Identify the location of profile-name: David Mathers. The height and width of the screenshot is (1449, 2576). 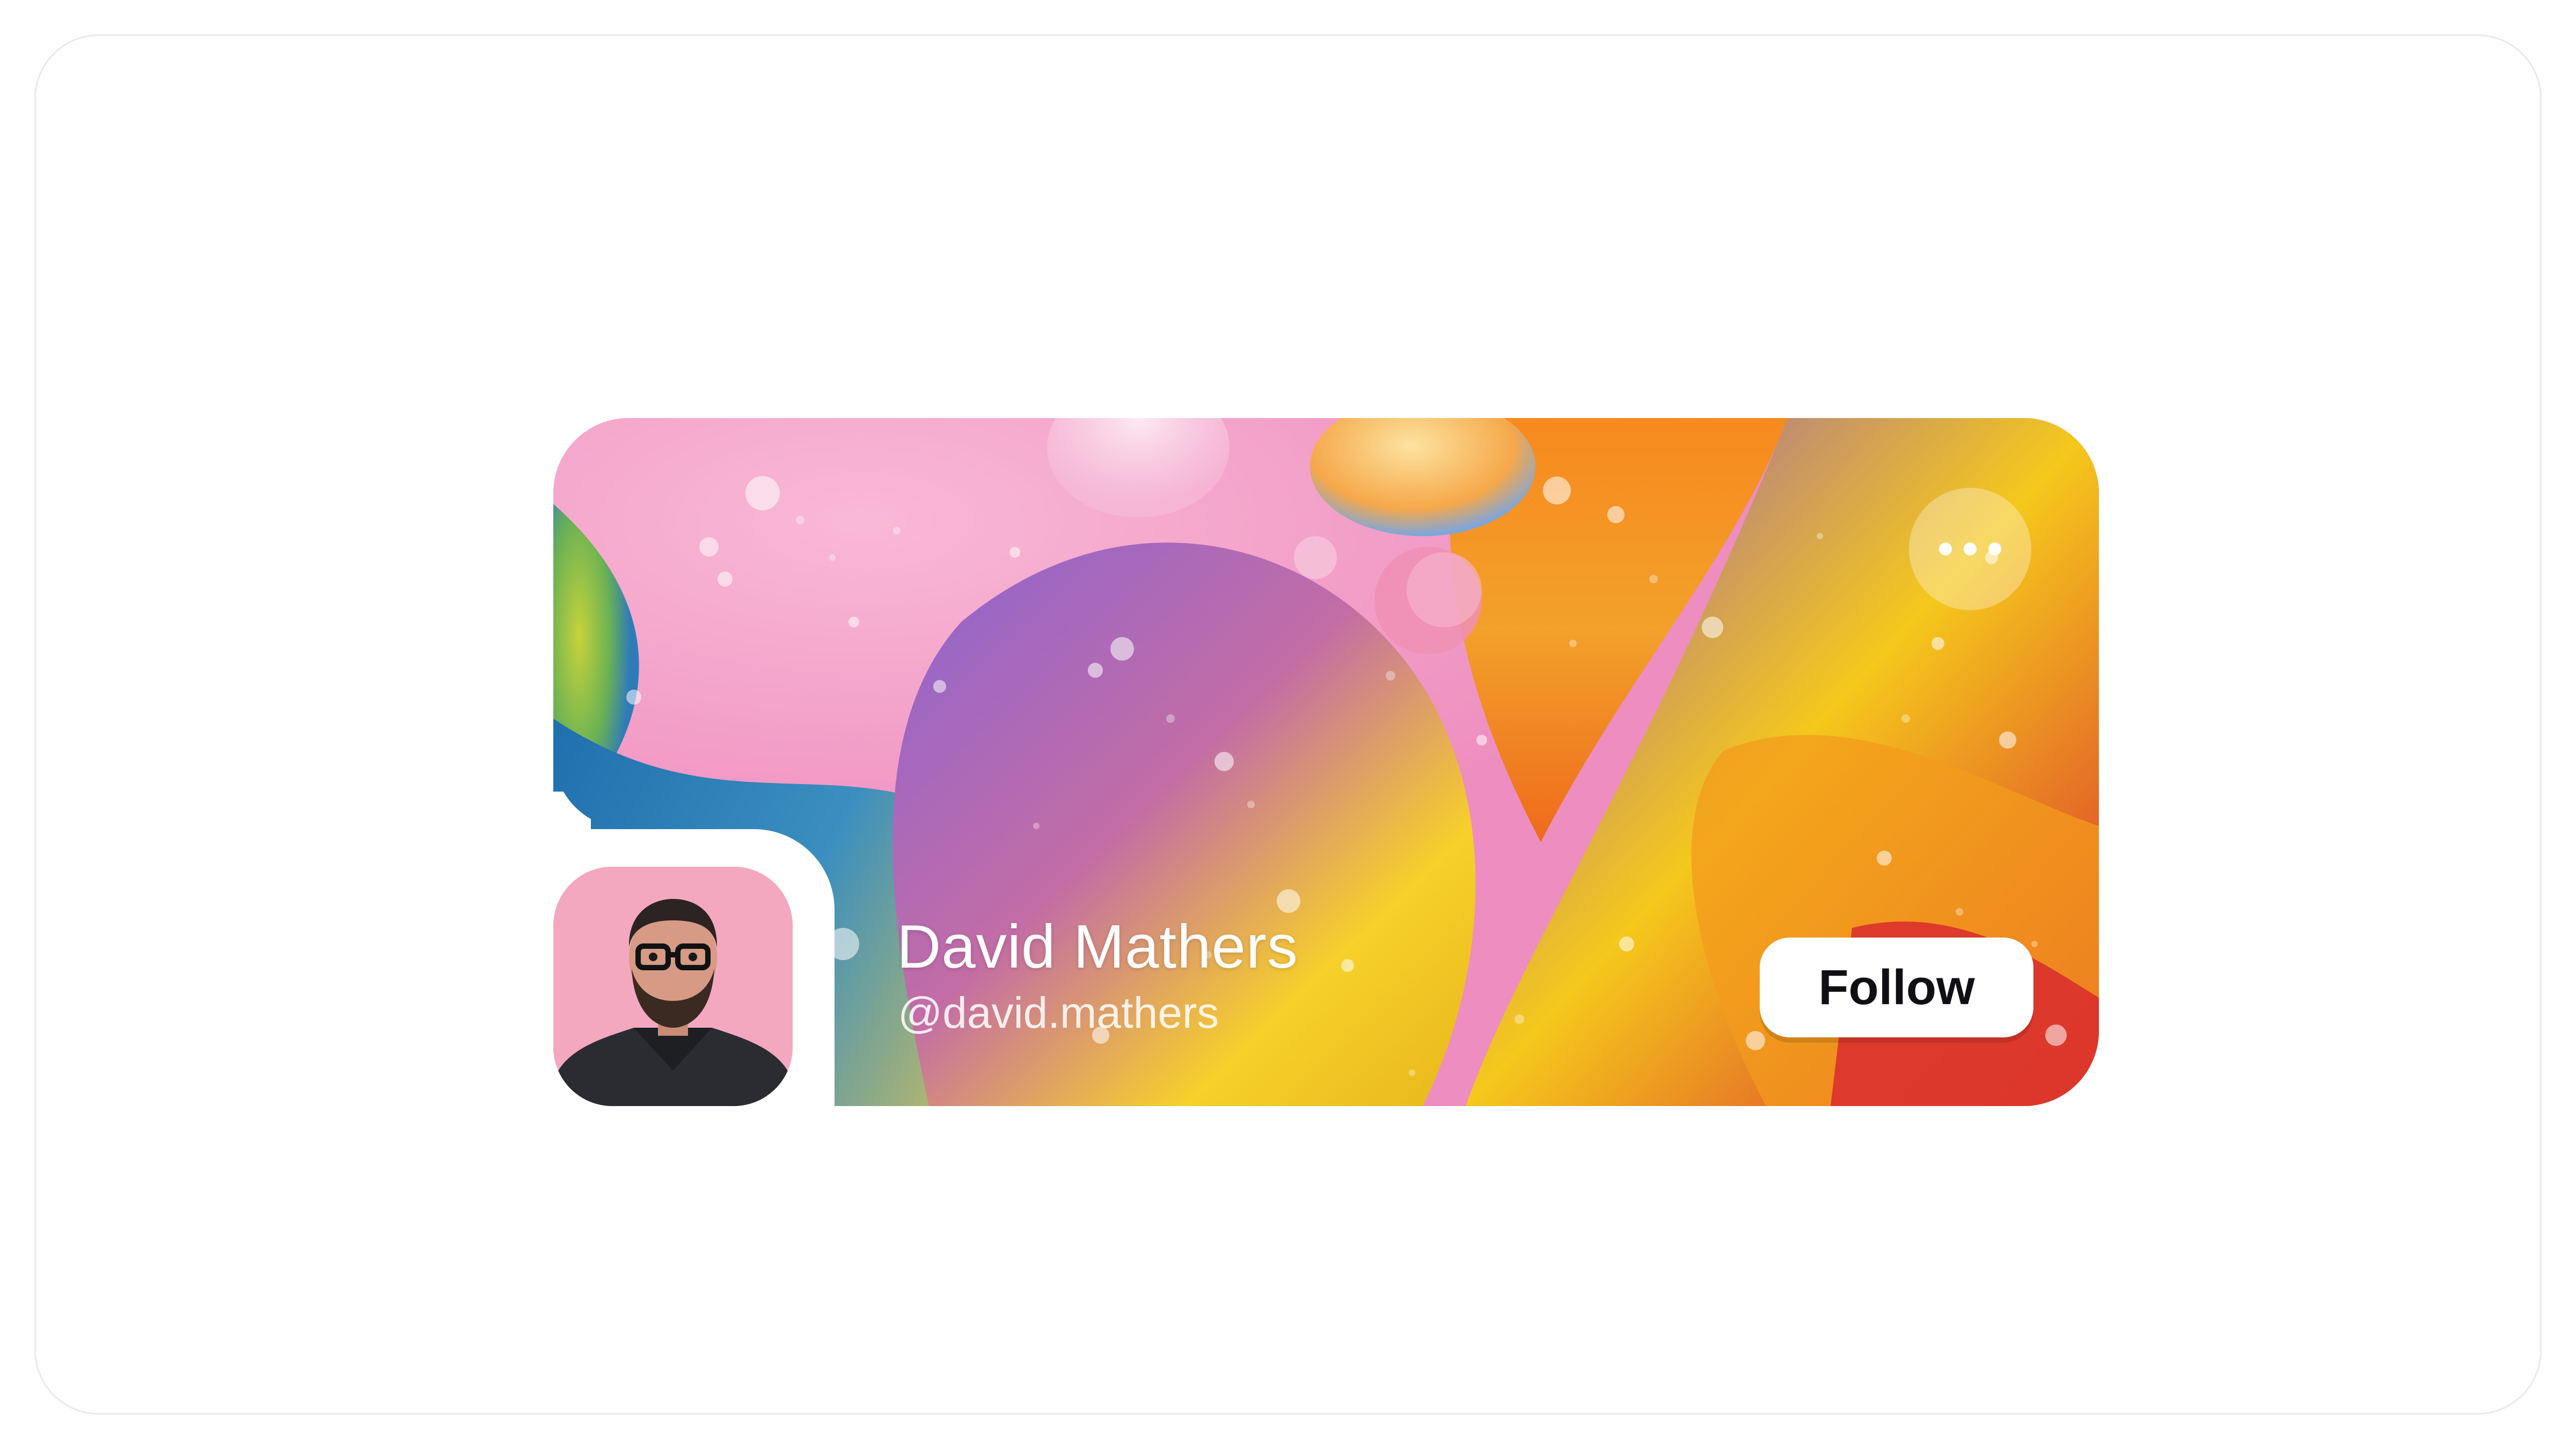
(1097, 947).